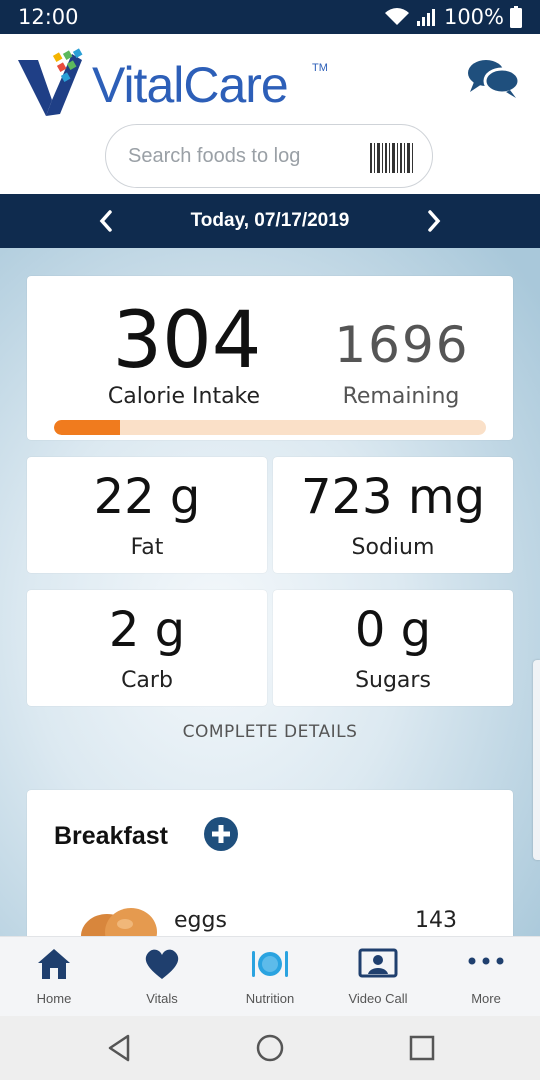 The image size is (540, 1080). I want to click on vitalcare-logo: VitalCare TM, so click(176, 84).